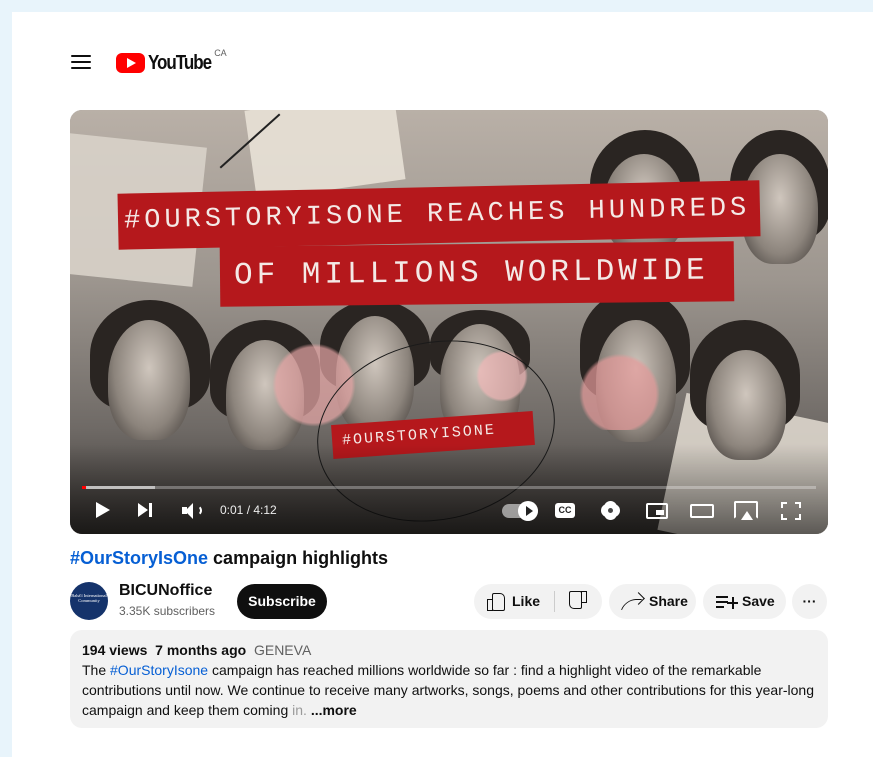  I want to click on channel-name: BICUNoffice, so click(165, 591).